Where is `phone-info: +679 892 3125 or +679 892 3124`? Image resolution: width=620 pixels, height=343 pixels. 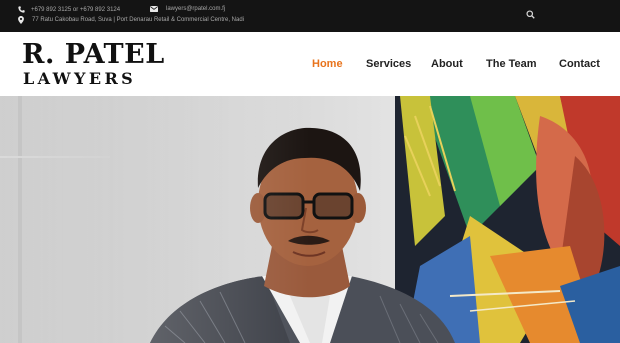 phone-info: +679 892 3125 or +679 892 3124 is located at coordinates (69, 9).